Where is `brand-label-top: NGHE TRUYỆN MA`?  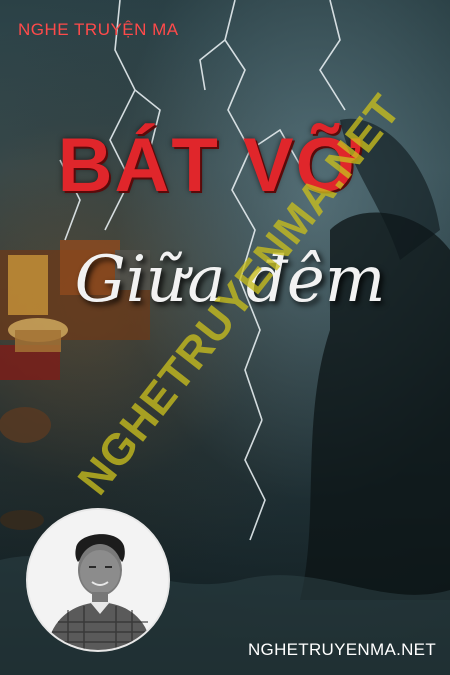
brand-label-top: NGHE TRUYỆN MA is located at coordinates (98, 29).